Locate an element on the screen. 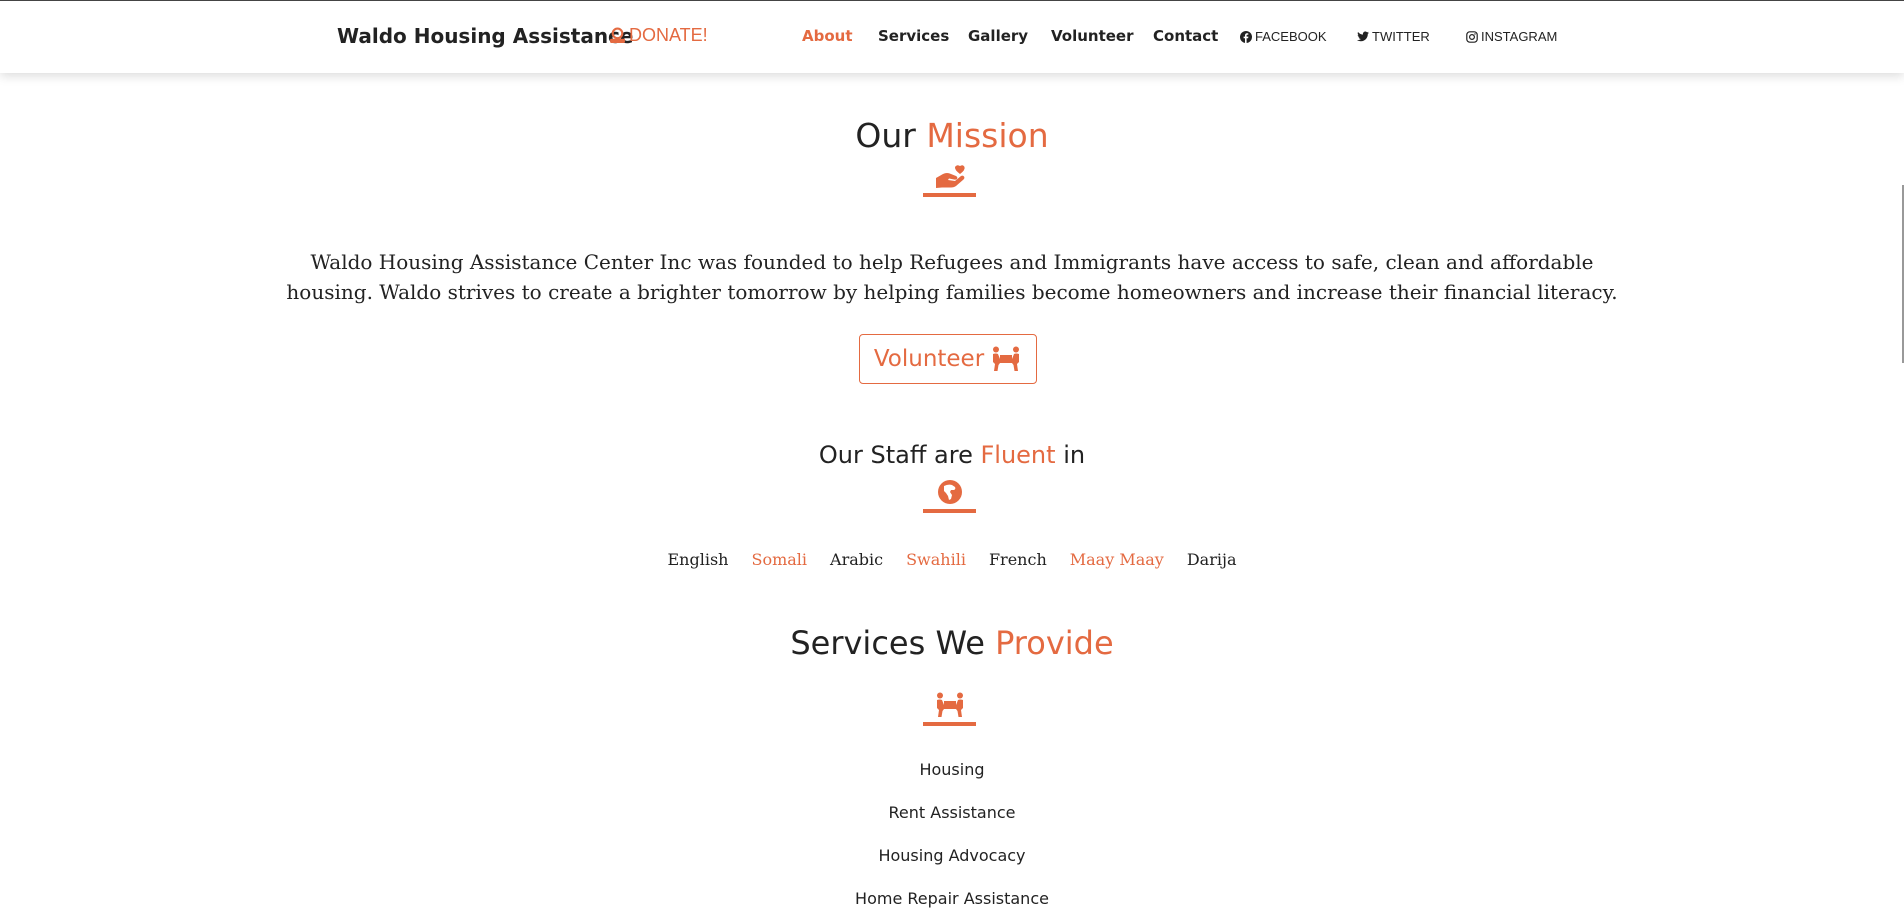 The width and height of the screenshot is (1904, 922). social-twitter-link: TWITTER is located at coordinates (1393, 36).